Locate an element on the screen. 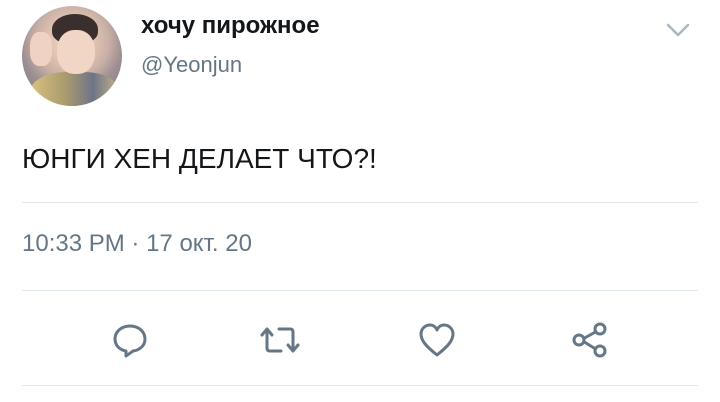 The height and width of the screenshot is (402, 720). tweet-actions is located at coordinates (360, 340).